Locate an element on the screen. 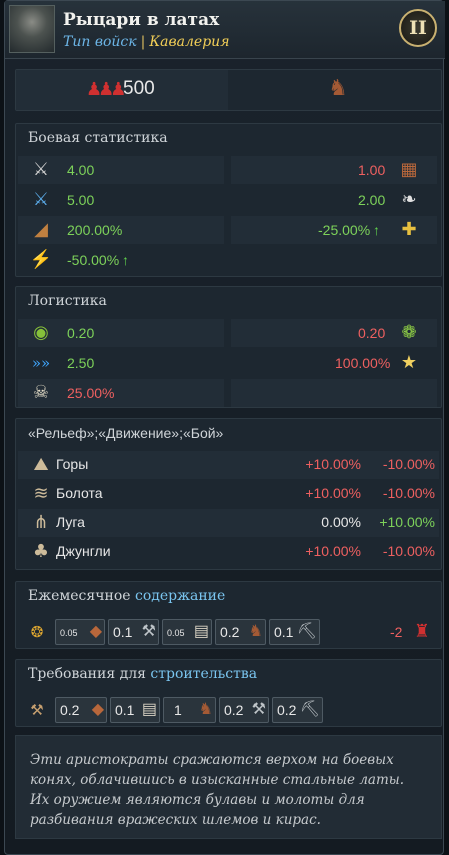 This screenshot has width=449, height=855. terrain-label: Горы is located at coordinates (72, 464).